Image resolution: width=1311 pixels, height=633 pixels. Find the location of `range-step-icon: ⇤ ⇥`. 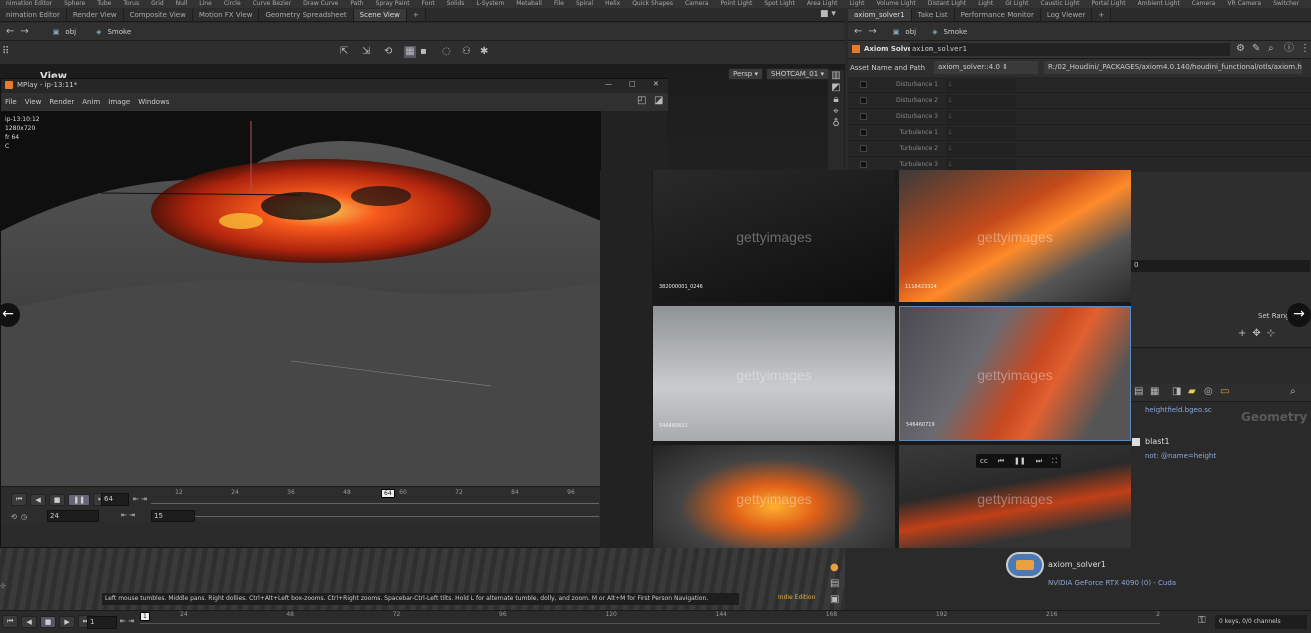

range-step-icon: ⇤ ⇥ is located at coordinates (128, 515).